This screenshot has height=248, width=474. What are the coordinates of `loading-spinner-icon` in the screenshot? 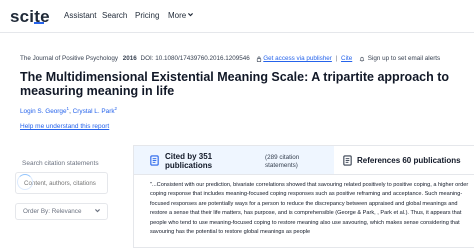 It's located at (25, 182).